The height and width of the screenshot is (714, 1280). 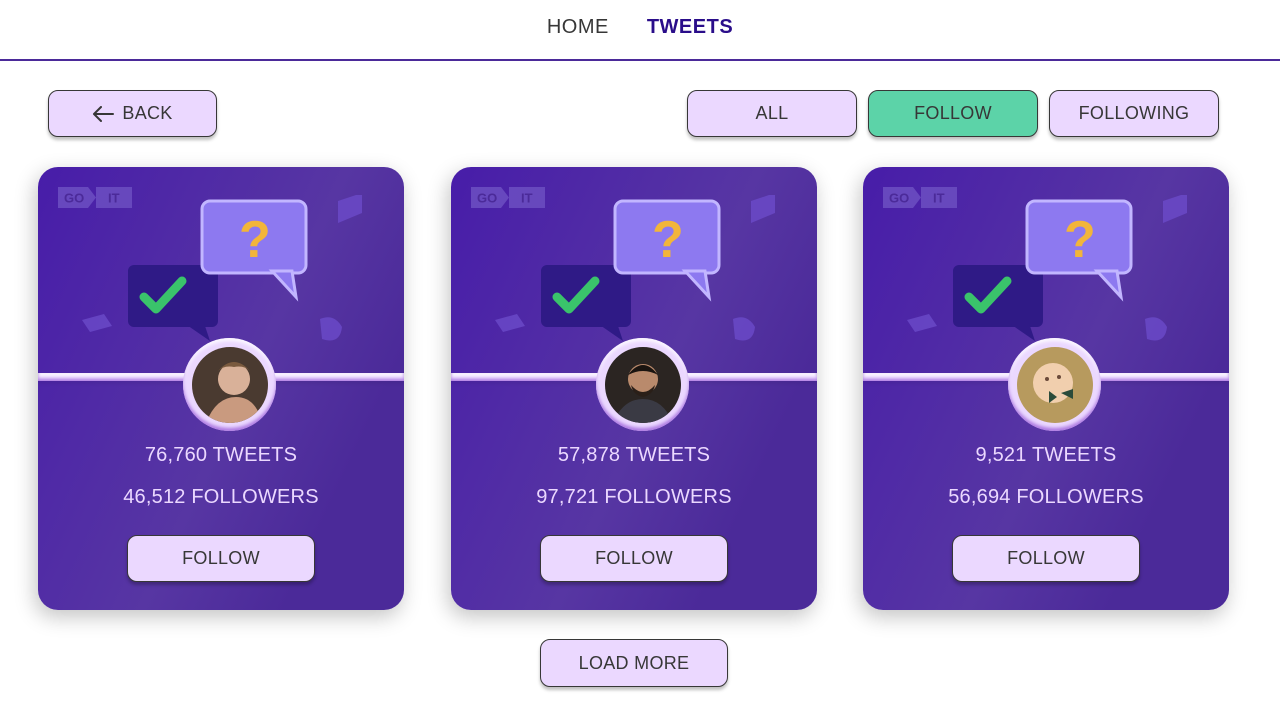 What do you see at coordinates (1046, 455) in the screenshot?
I see `tweets-count: 9,521 TWEETS` at bounding box center [1046, 455].